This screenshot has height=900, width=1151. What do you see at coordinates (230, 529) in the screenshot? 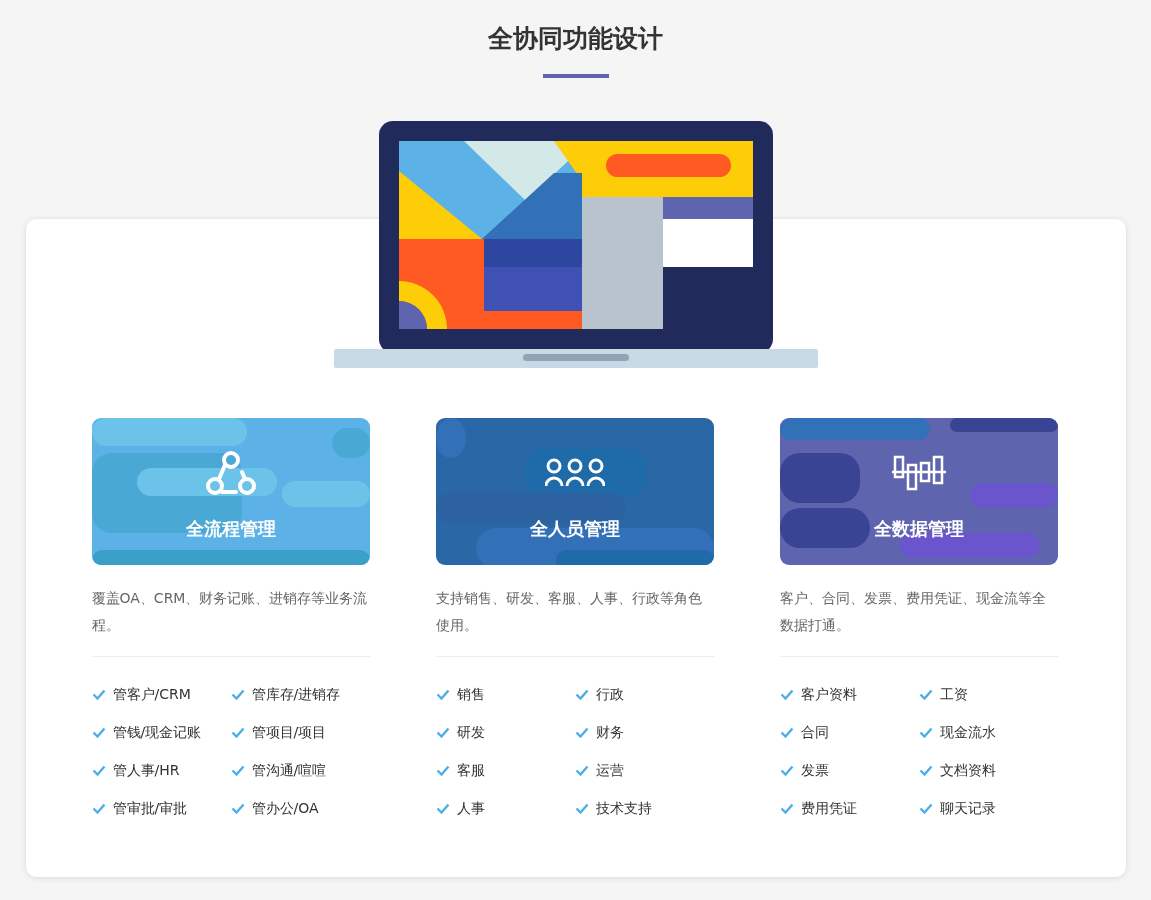
I see `feature-name: 全流程管理` at bounding box center [230, 529].